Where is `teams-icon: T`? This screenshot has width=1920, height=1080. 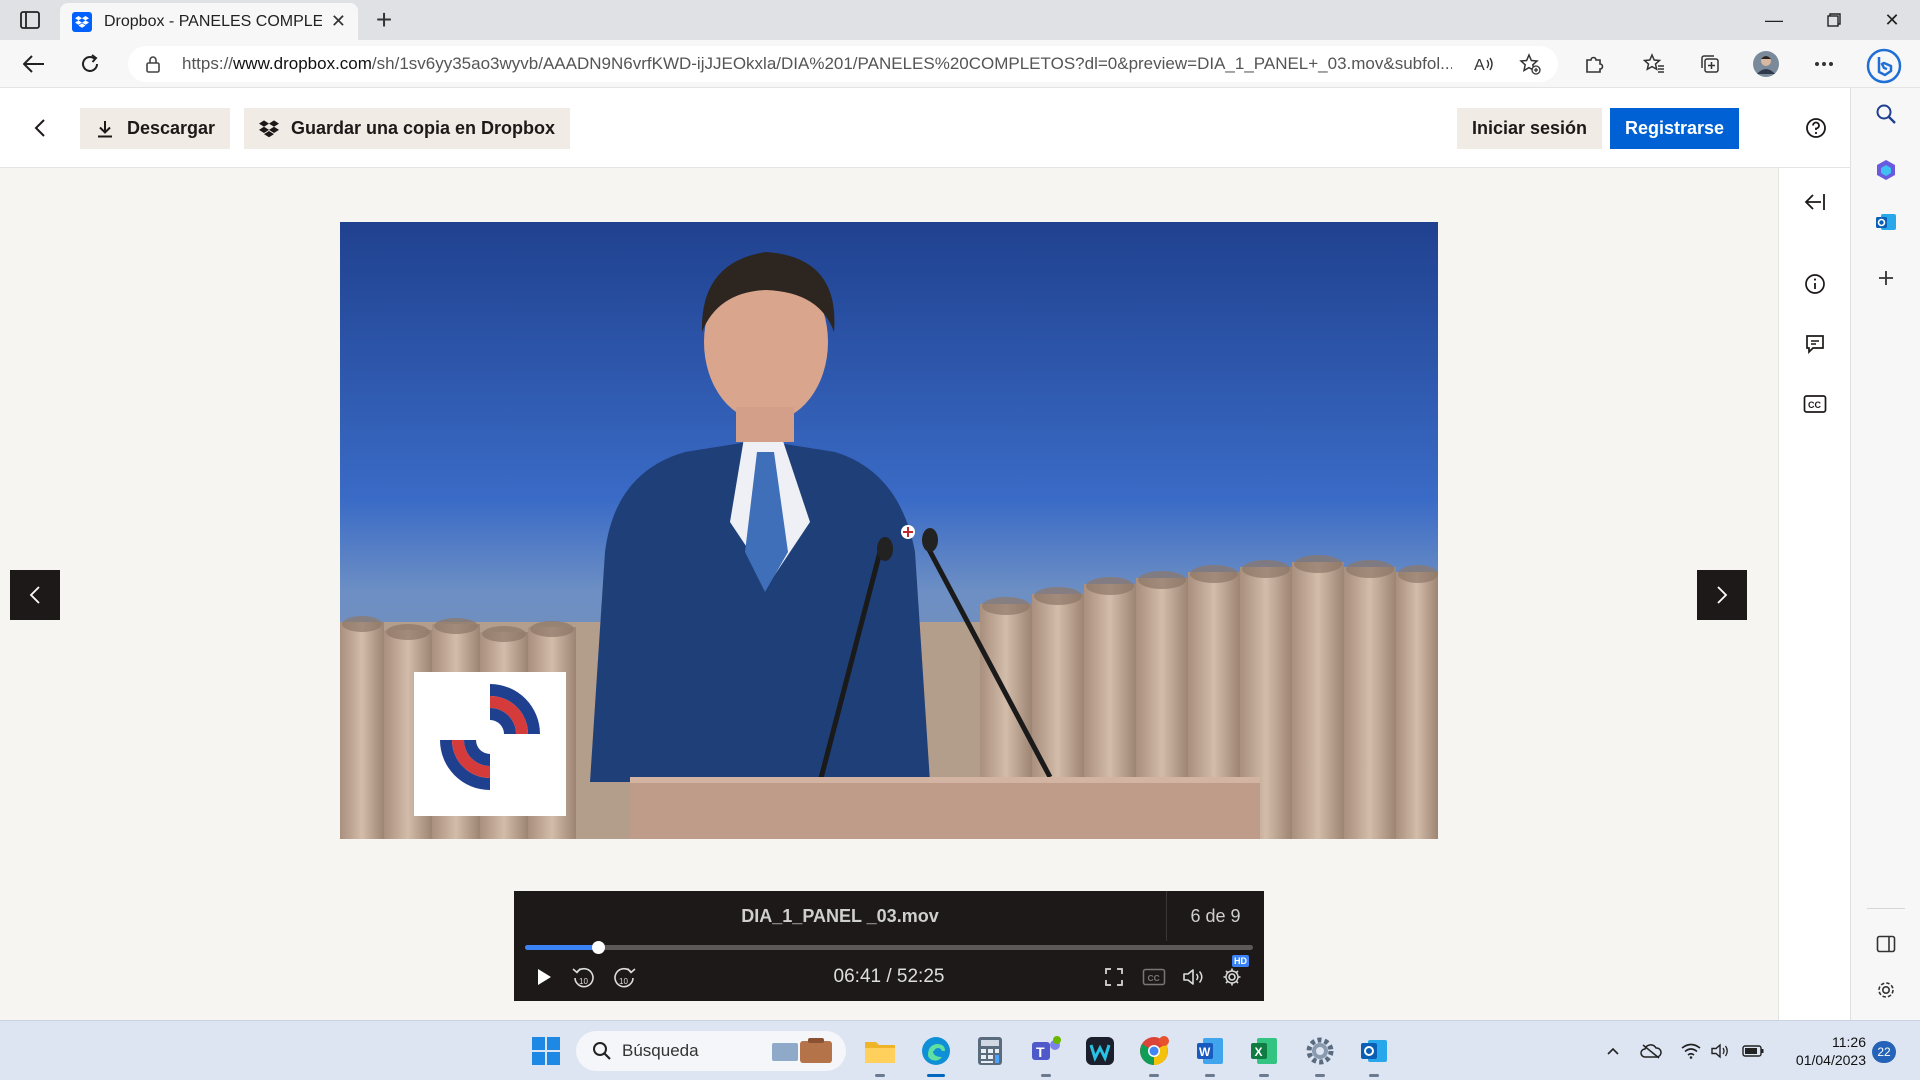
teams-icon: T is located at coordinates (1046, 1054).